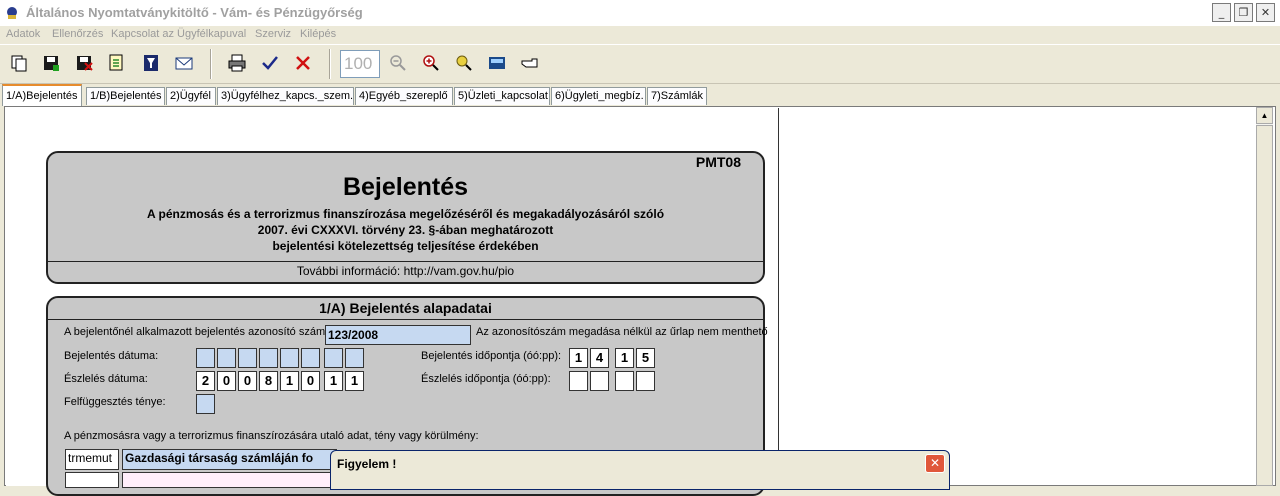 This screenshot has height=496, width=1280. Describe the element at coordinates (530, 63) in the screenshot. I see `pointer-hand-icon` at that location.